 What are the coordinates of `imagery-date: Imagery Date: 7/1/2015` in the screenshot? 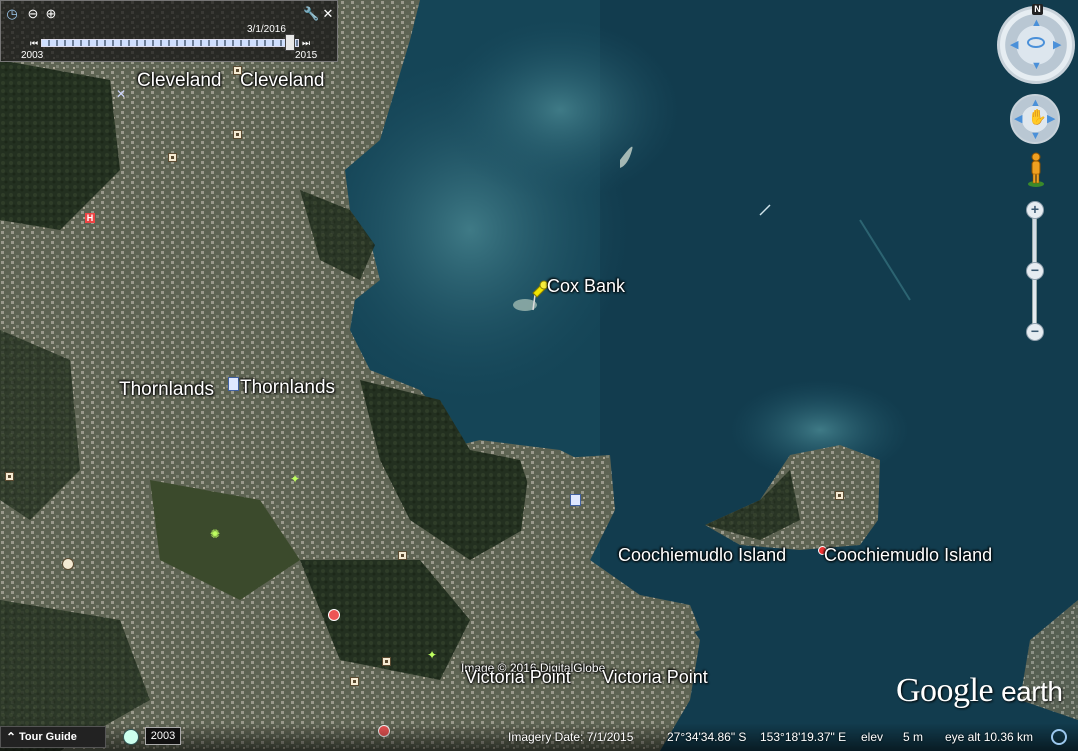 It's located at (571, 737).